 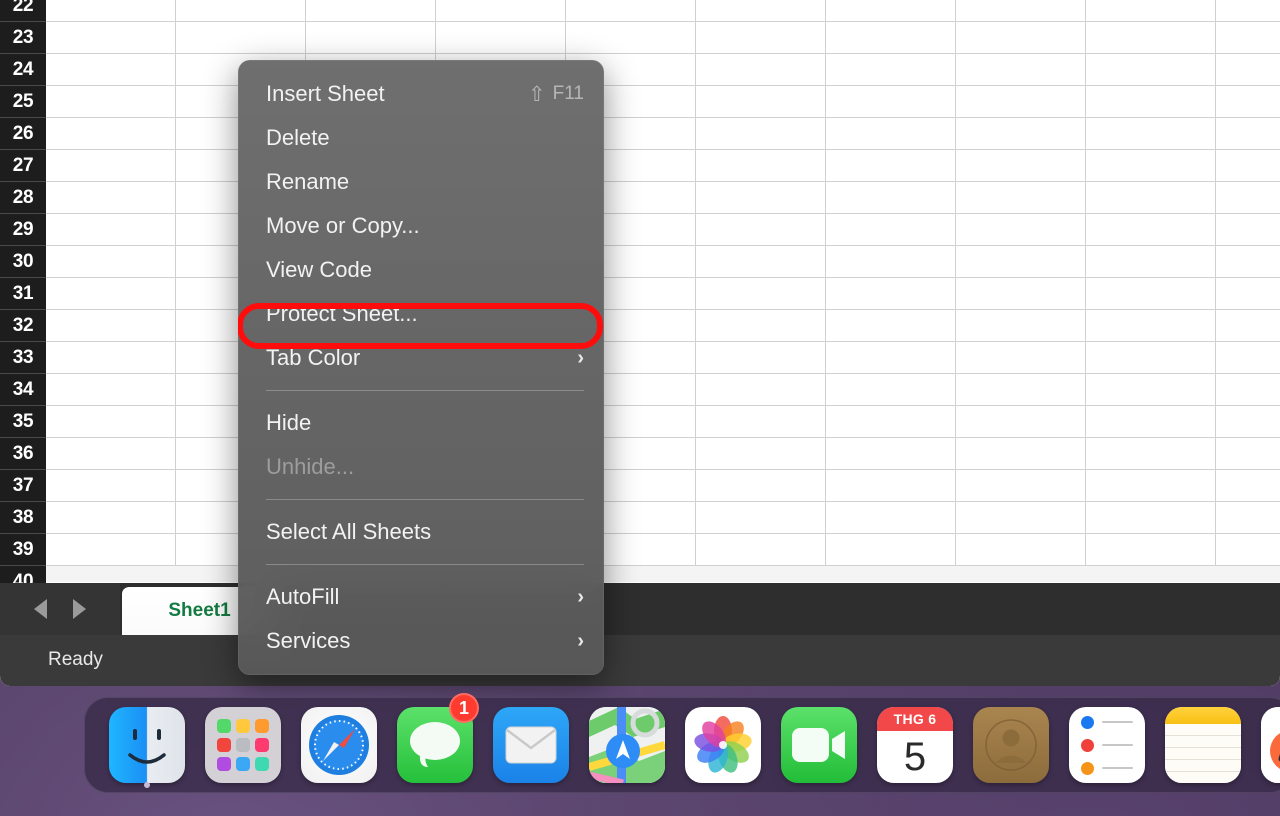 I want to click on photos-icon, so click(x=723, y=745).